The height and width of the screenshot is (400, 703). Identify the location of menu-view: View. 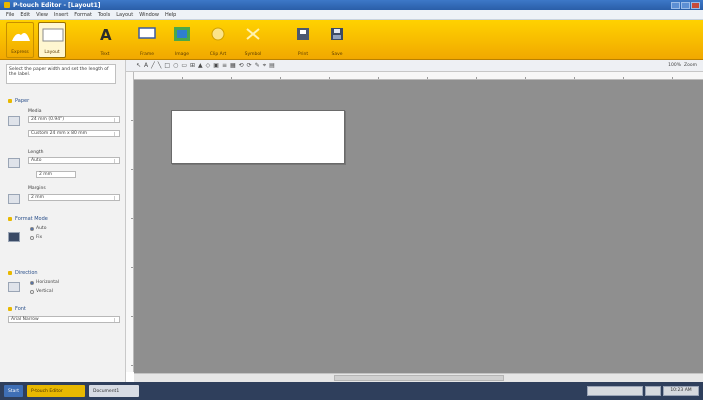
(42, 15).